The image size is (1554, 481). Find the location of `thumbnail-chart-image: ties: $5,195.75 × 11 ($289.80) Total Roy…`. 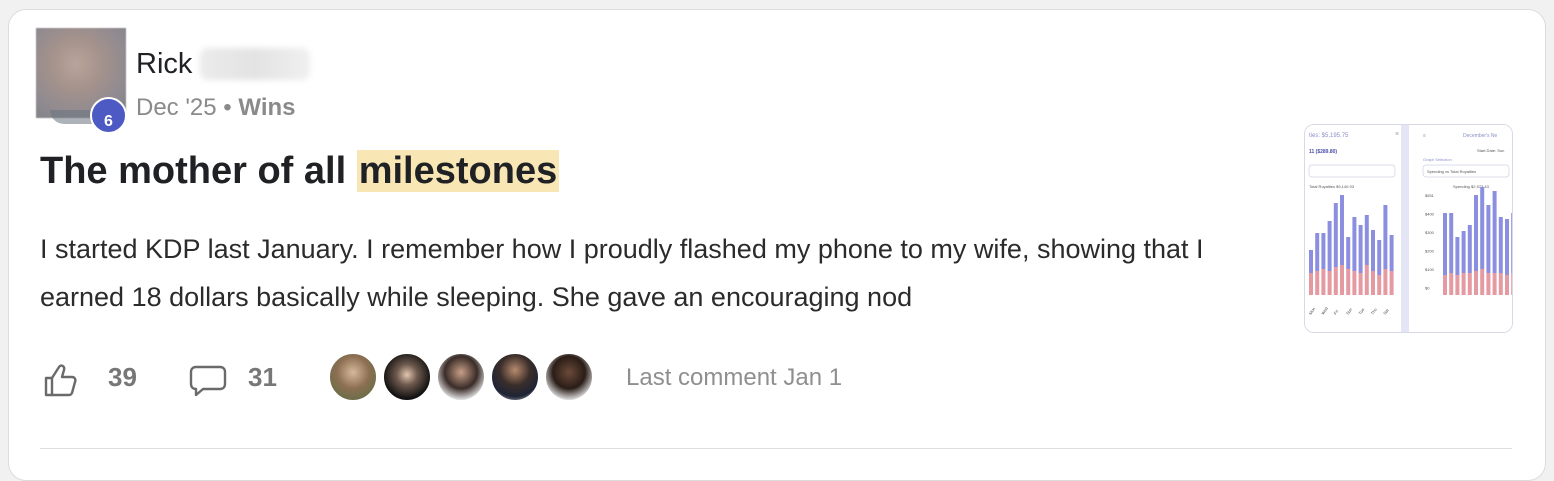

thumbnail-chart-image: ties: $5,195.75 × 11 ($289.80) Total Roy… is located at coordinates (1408, 228).